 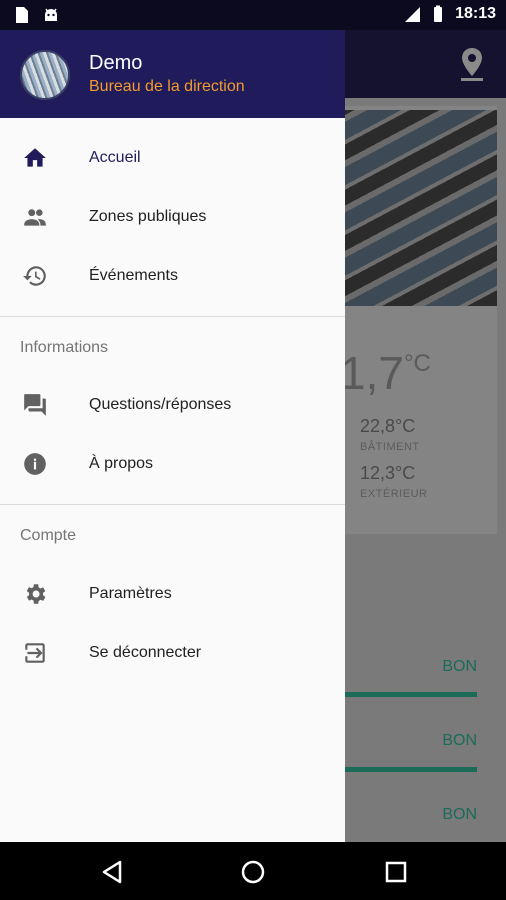 What do you see at coordinates (172, 158) in the screenshot?
I see `nav-item-accueil: Accueil` at bounding box center [172, 158].